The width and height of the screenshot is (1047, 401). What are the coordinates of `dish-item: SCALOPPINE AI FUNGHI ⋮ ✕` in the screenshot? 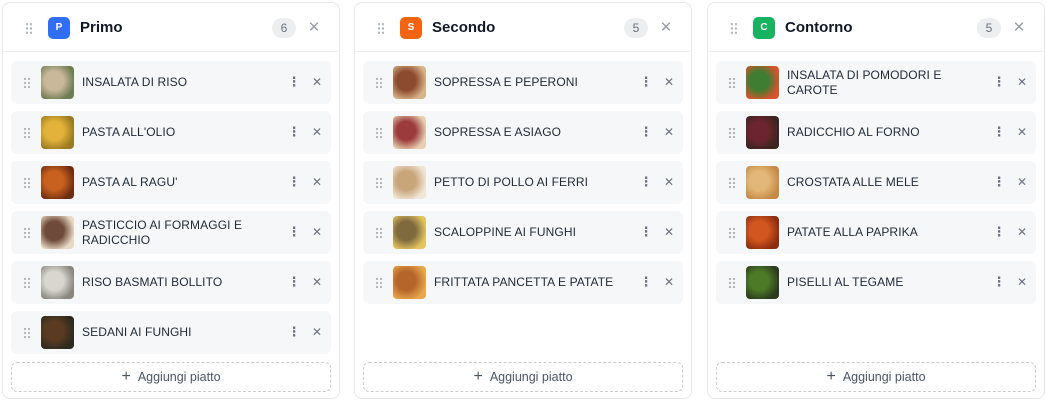 It's located at (523, 232).